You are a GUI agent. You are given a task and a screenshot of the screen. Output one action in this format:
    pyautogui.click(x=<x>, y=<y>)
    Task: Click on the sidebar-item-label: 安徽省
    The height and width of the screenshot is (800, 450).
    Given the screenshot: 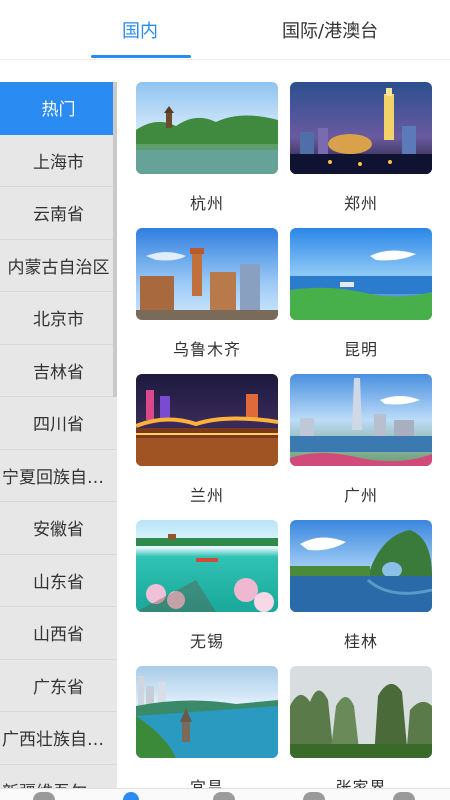 What is the action you would take?
    pyautogui.click(x=58, y=530)
    